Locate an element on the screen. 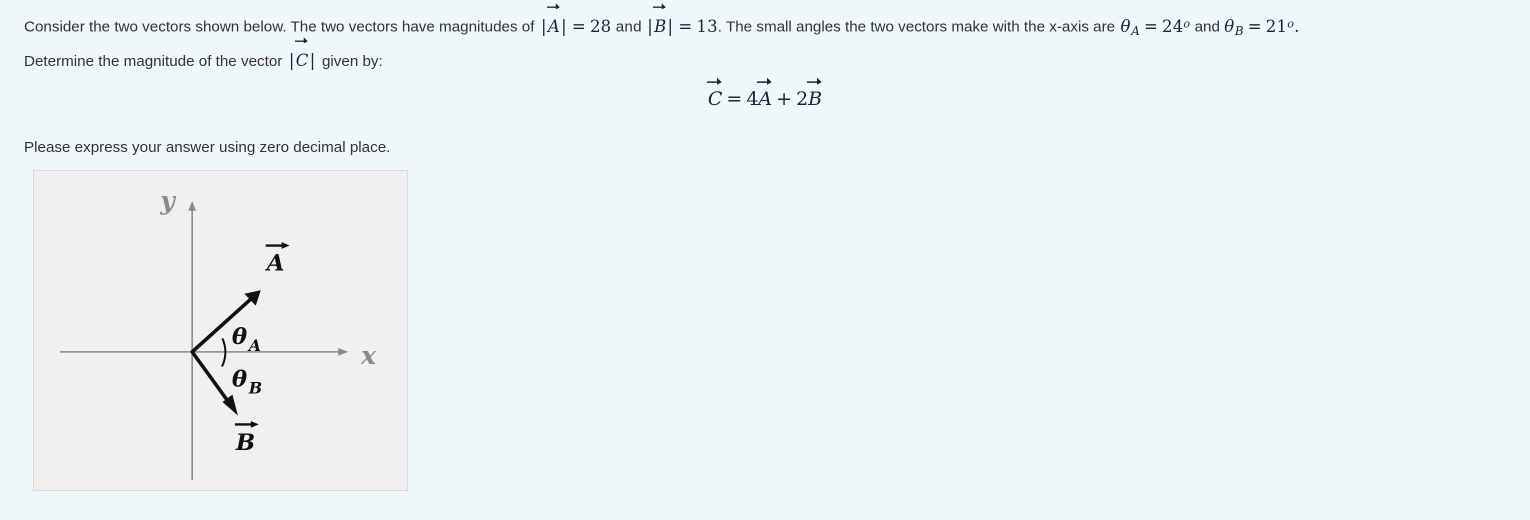 This screenshot has height=520, width=1530. theta-a-expression: θA = 24o is located at coordinates (1153, 27).